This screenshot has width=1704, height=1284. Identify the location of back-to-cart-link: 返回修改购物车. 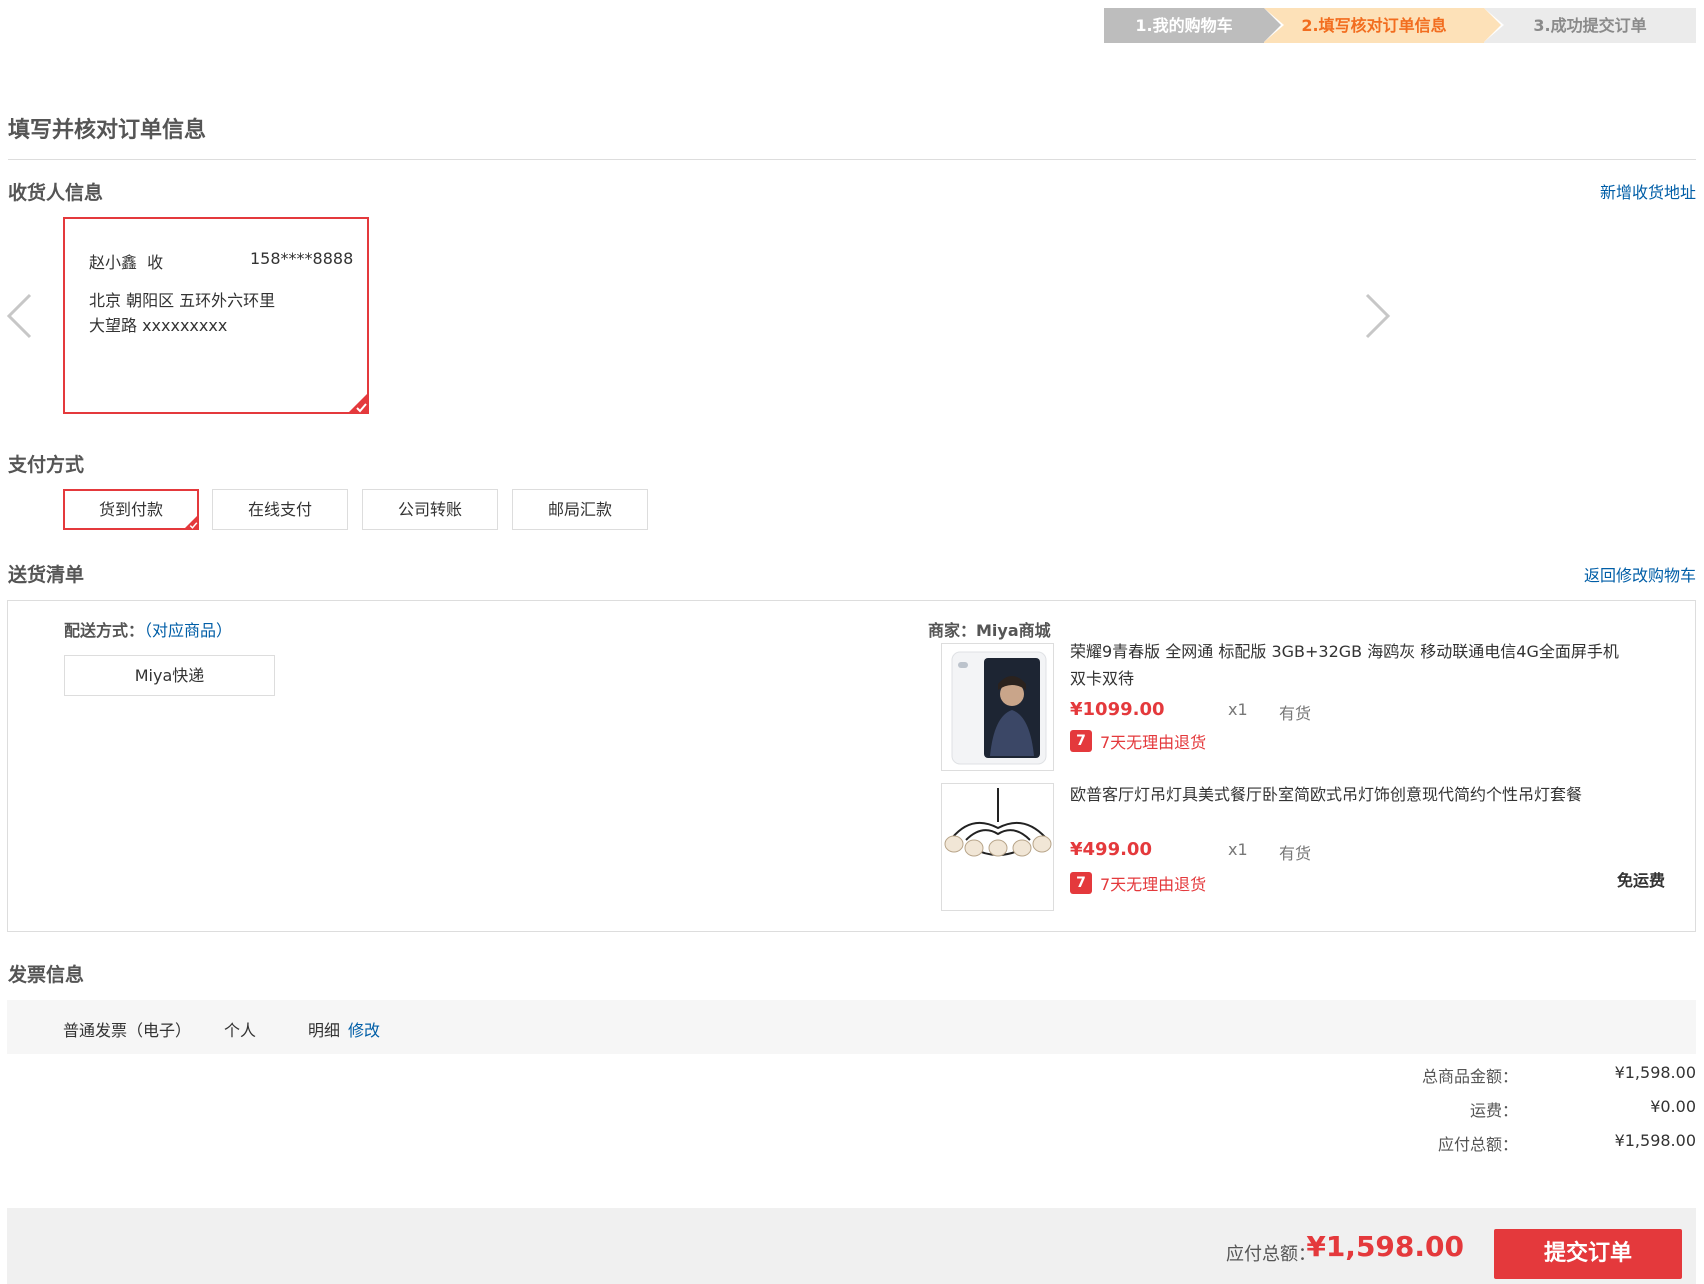
(1640, 574).